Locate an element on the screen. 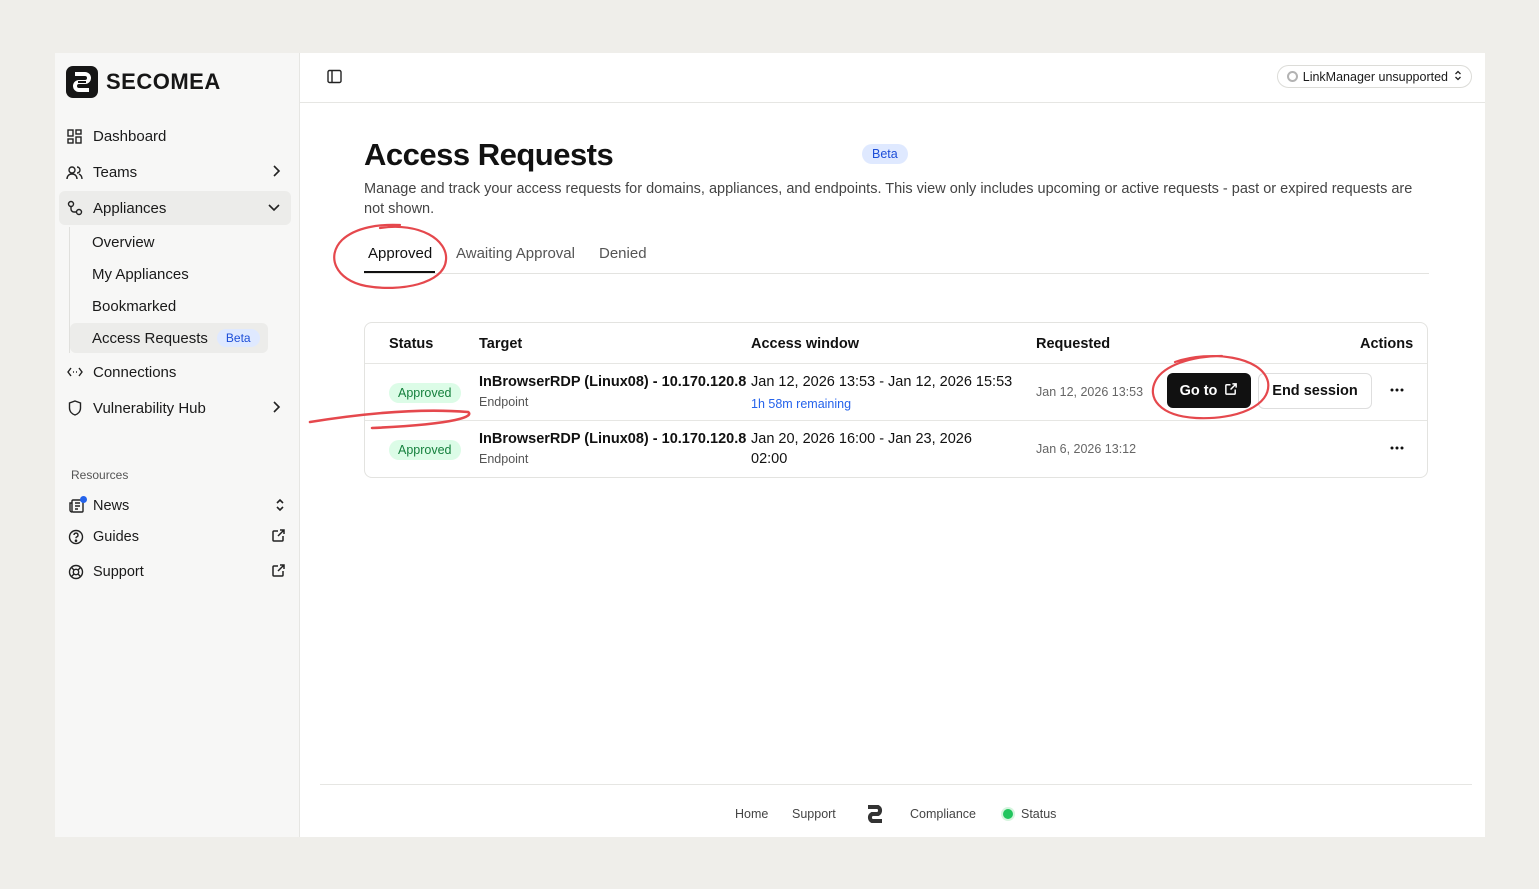  header-target: Target is located at coordinates (501, 344).